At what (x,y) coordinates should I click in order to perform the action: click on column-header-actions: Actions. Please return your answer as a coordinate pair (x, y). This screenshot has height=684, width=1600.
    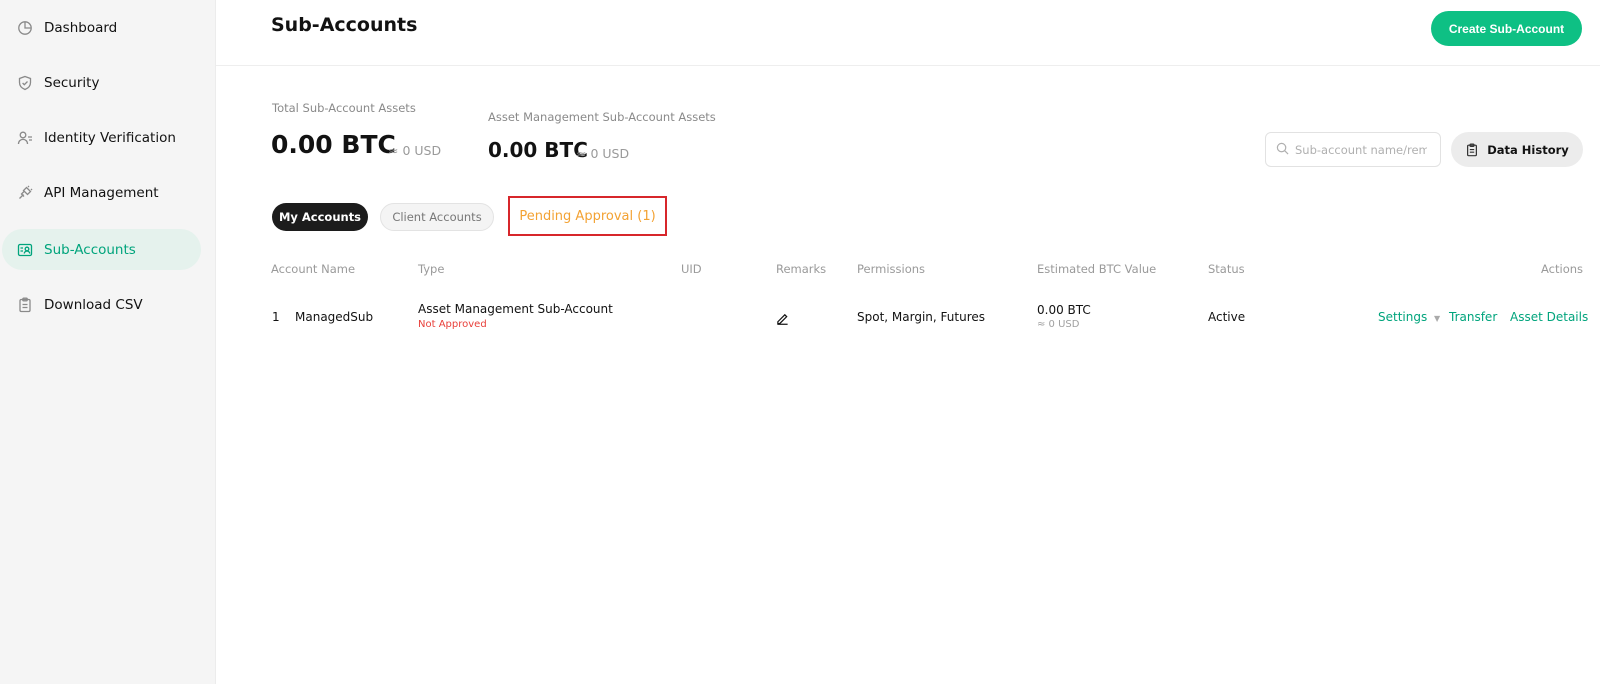
    Looking at the image, I should click on (1562, 269).